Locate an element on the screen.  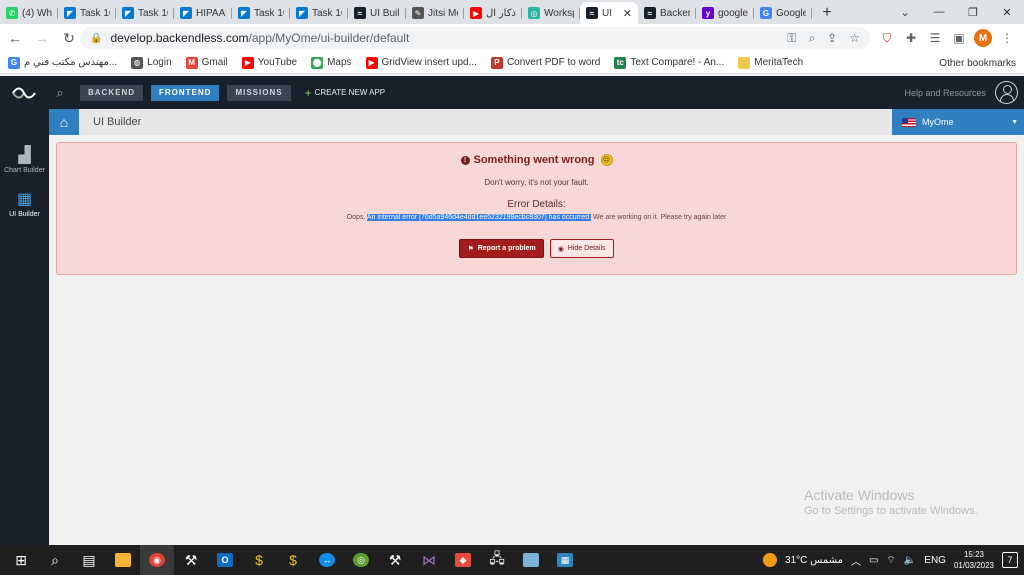
chrome-icon: ◉ is located at coordinates (157, 560).